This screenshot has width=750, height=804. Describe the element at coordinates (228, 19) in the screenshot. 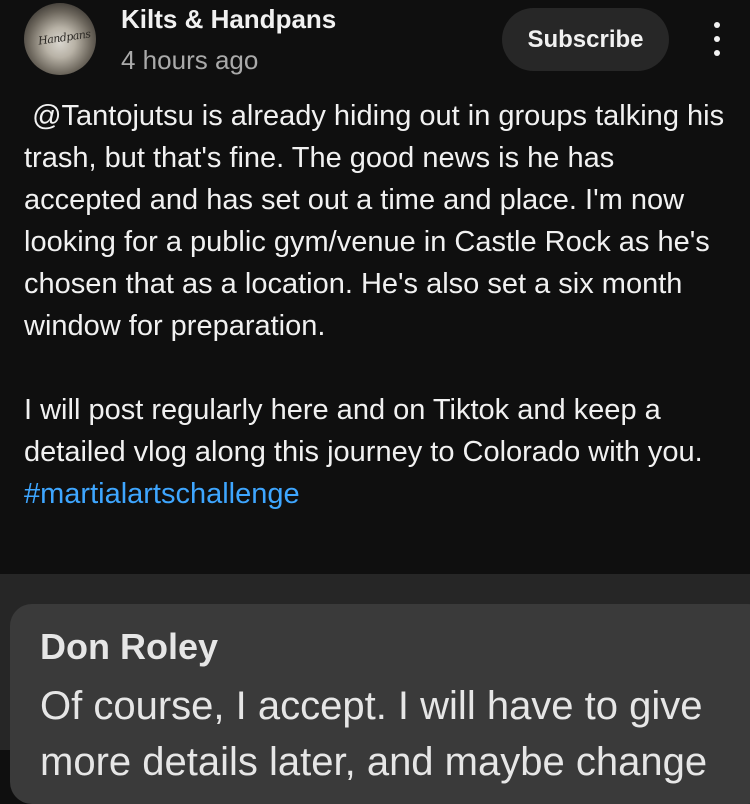

I see `channel-name: Kilts & Handpans` at that location.